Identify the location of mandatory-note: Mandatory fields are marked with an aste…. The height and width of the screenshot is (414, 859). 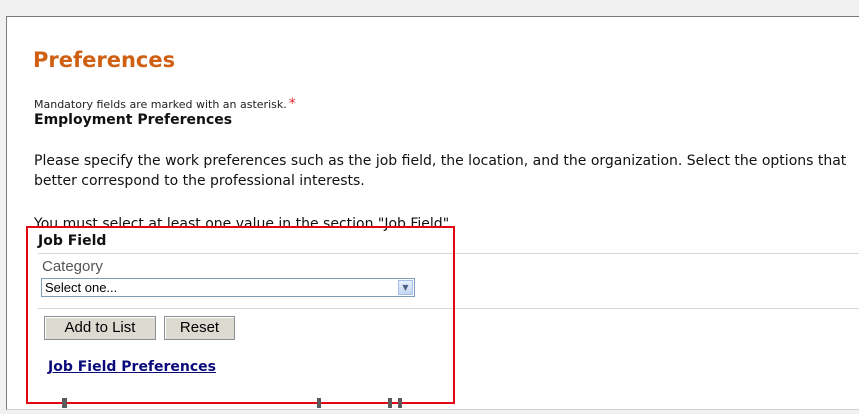
(165, 104).